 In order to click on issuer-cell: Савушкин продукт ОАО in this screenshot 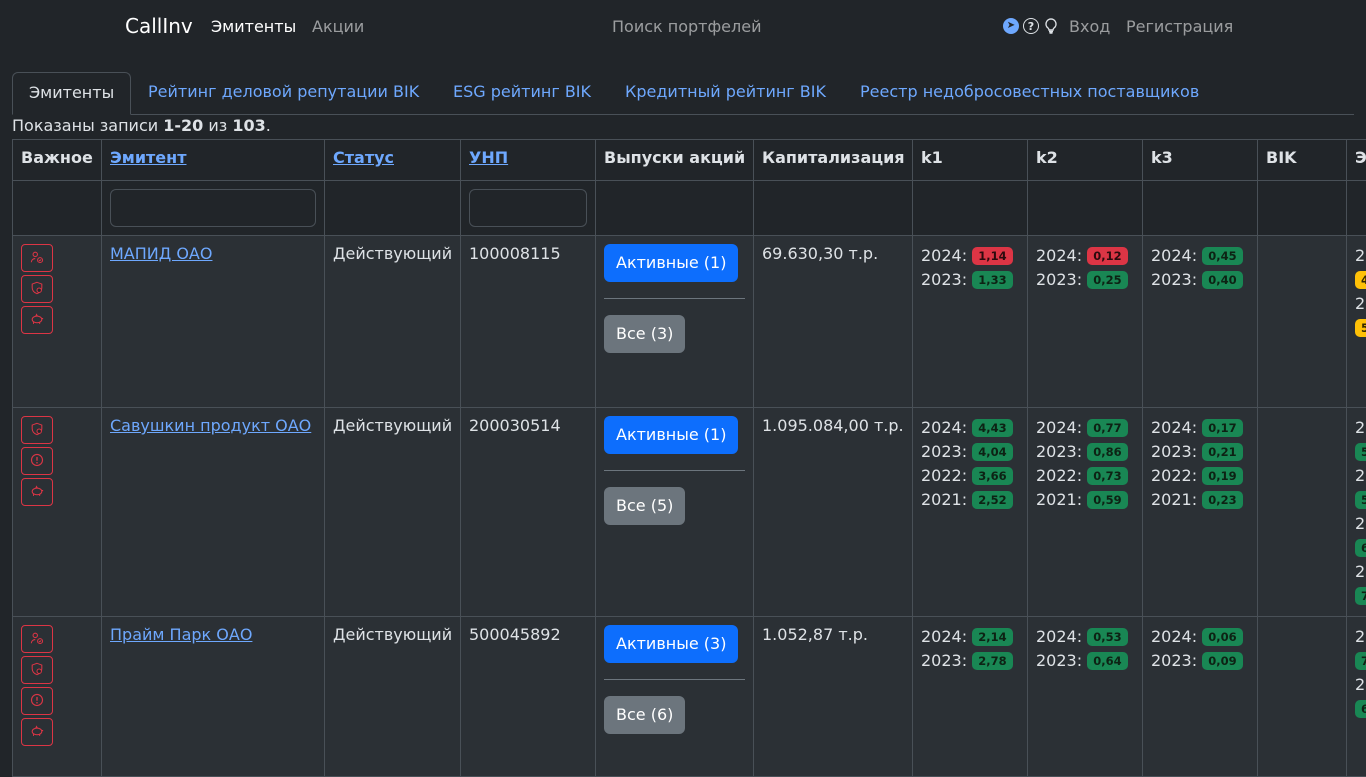, I will do `click(213, 512)`.